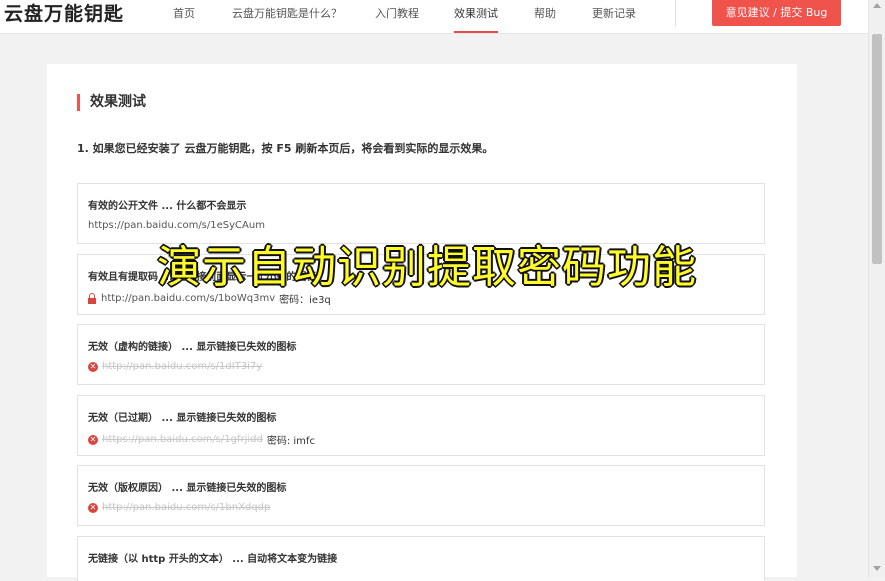 The width and height of the screenshot is (885, 581). I want to click on scrollbar-thumb, so click(877, 149).